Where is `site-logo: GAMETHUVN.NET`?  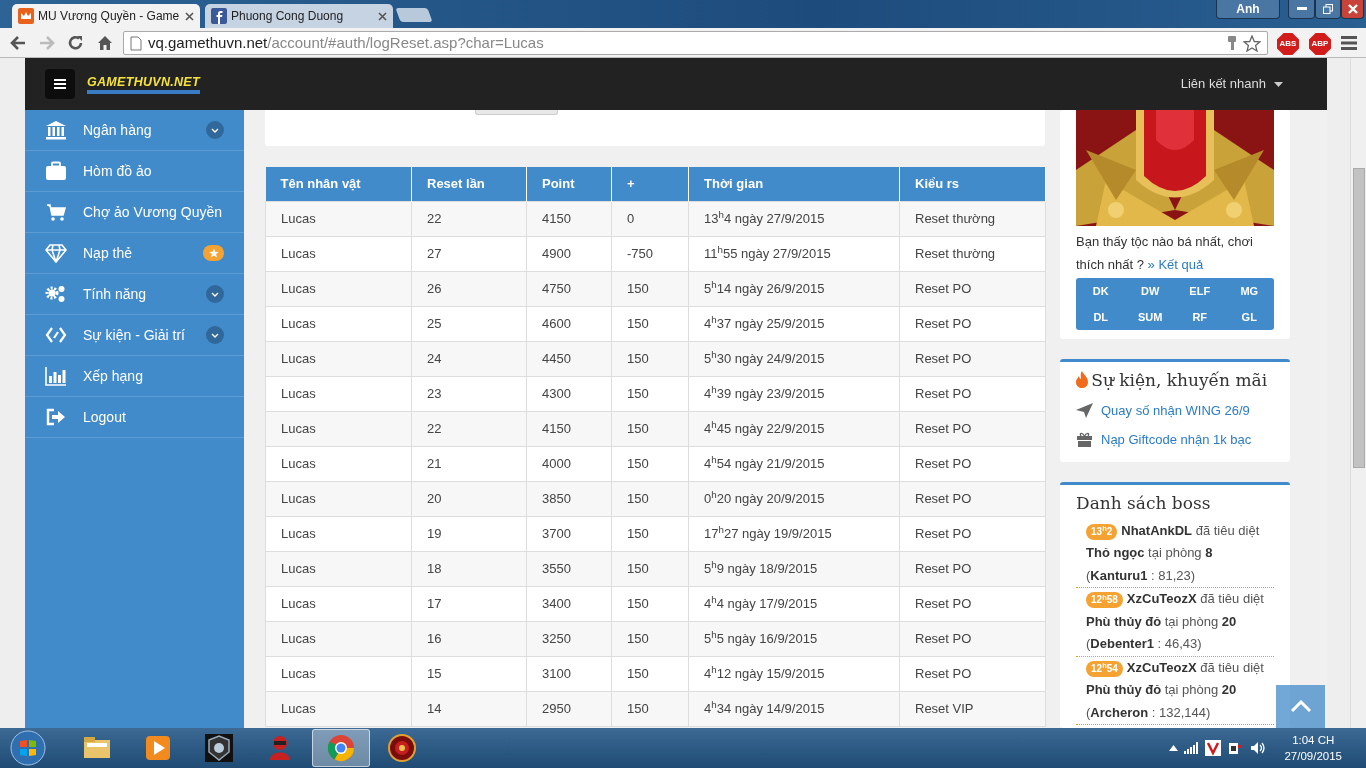
site-logo: GAMETHUVN.NET is located at coordinates (143, 84).